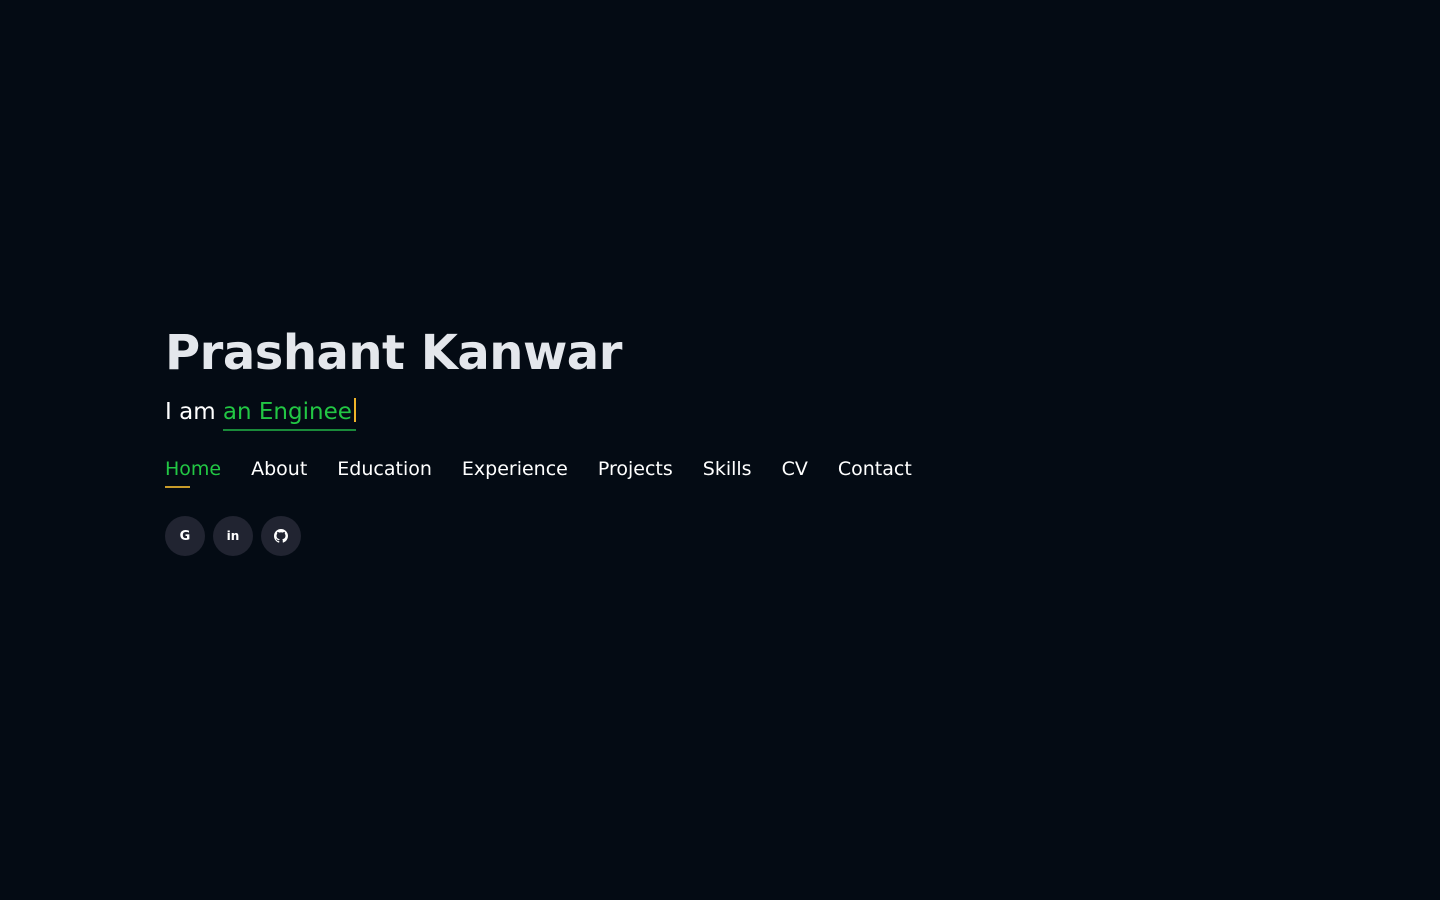 This screenshot has width=1440, height=900. Describe the element at coordinates (193, 472) in the screenshot. I see `nav-item-home: Home` at that location.